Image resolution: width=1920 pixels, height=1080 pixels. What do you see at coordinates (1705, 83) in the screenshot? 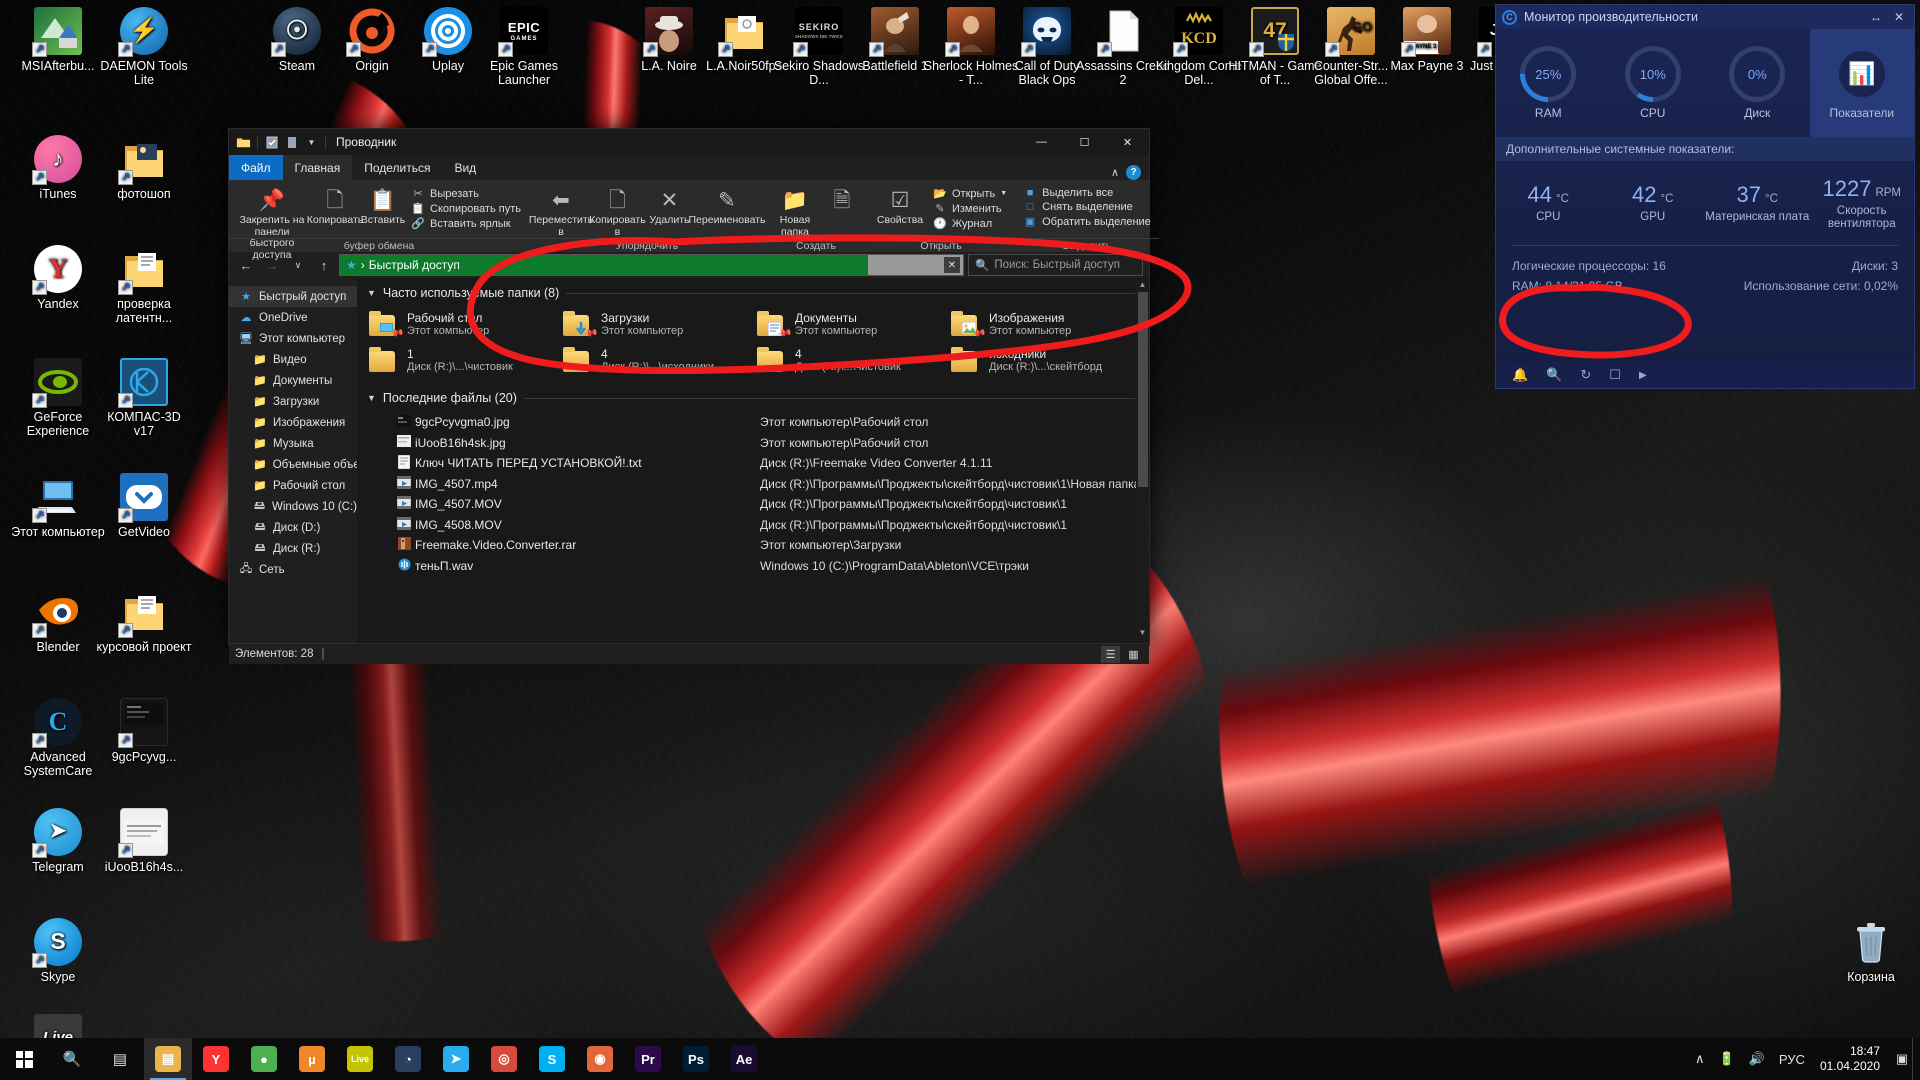
I see `perfmon-gauges: 25% RAM 10% CPU 0% Диск 📊 Показатели` at bounding box center [1705, 83].